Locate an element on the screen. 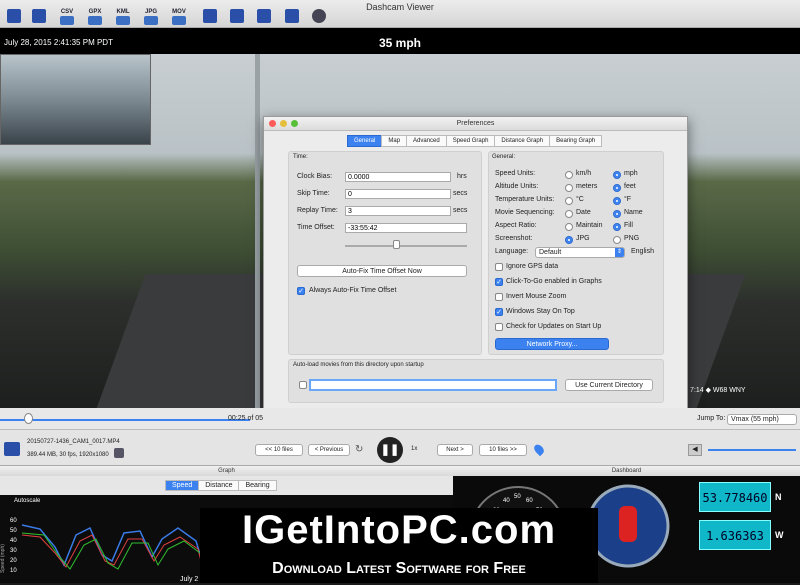 This screenshot has height=585, width=800. always-auto-fix-label: Always Auto-Fix Time Offset is located at coordinates (353, 290).